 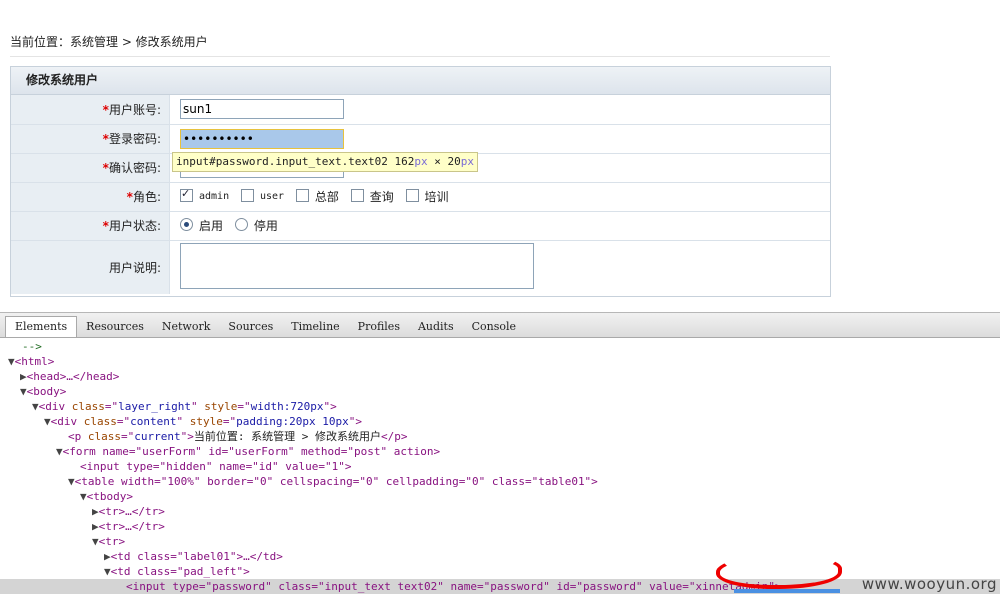 What do you see at coordinates (357, 195) in the screenshot?
I see `role-query-checkbox` at bounding box center [357, 195].